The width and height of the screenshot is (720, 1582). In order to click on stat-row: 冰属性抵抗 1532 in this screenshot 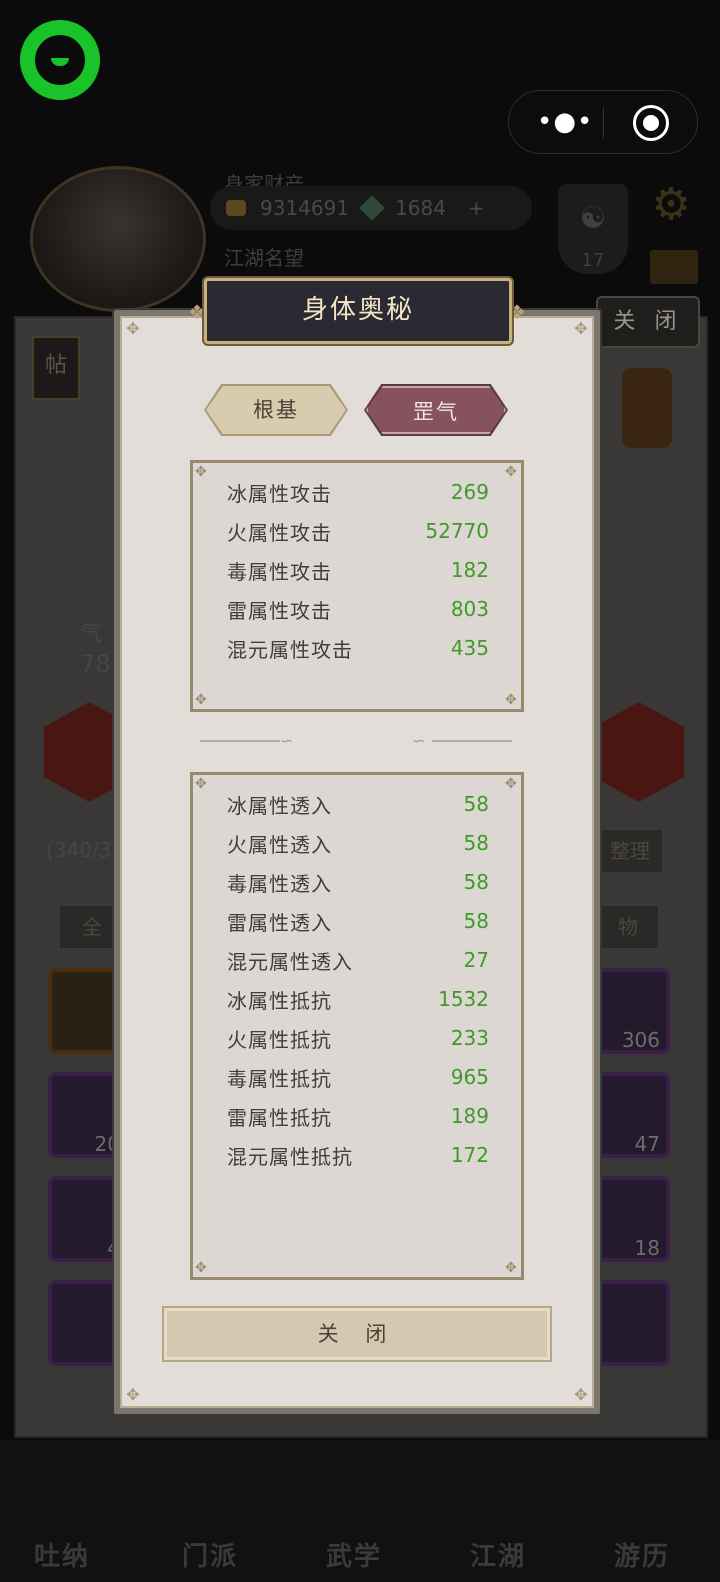, I will do `click(358, 999)`.